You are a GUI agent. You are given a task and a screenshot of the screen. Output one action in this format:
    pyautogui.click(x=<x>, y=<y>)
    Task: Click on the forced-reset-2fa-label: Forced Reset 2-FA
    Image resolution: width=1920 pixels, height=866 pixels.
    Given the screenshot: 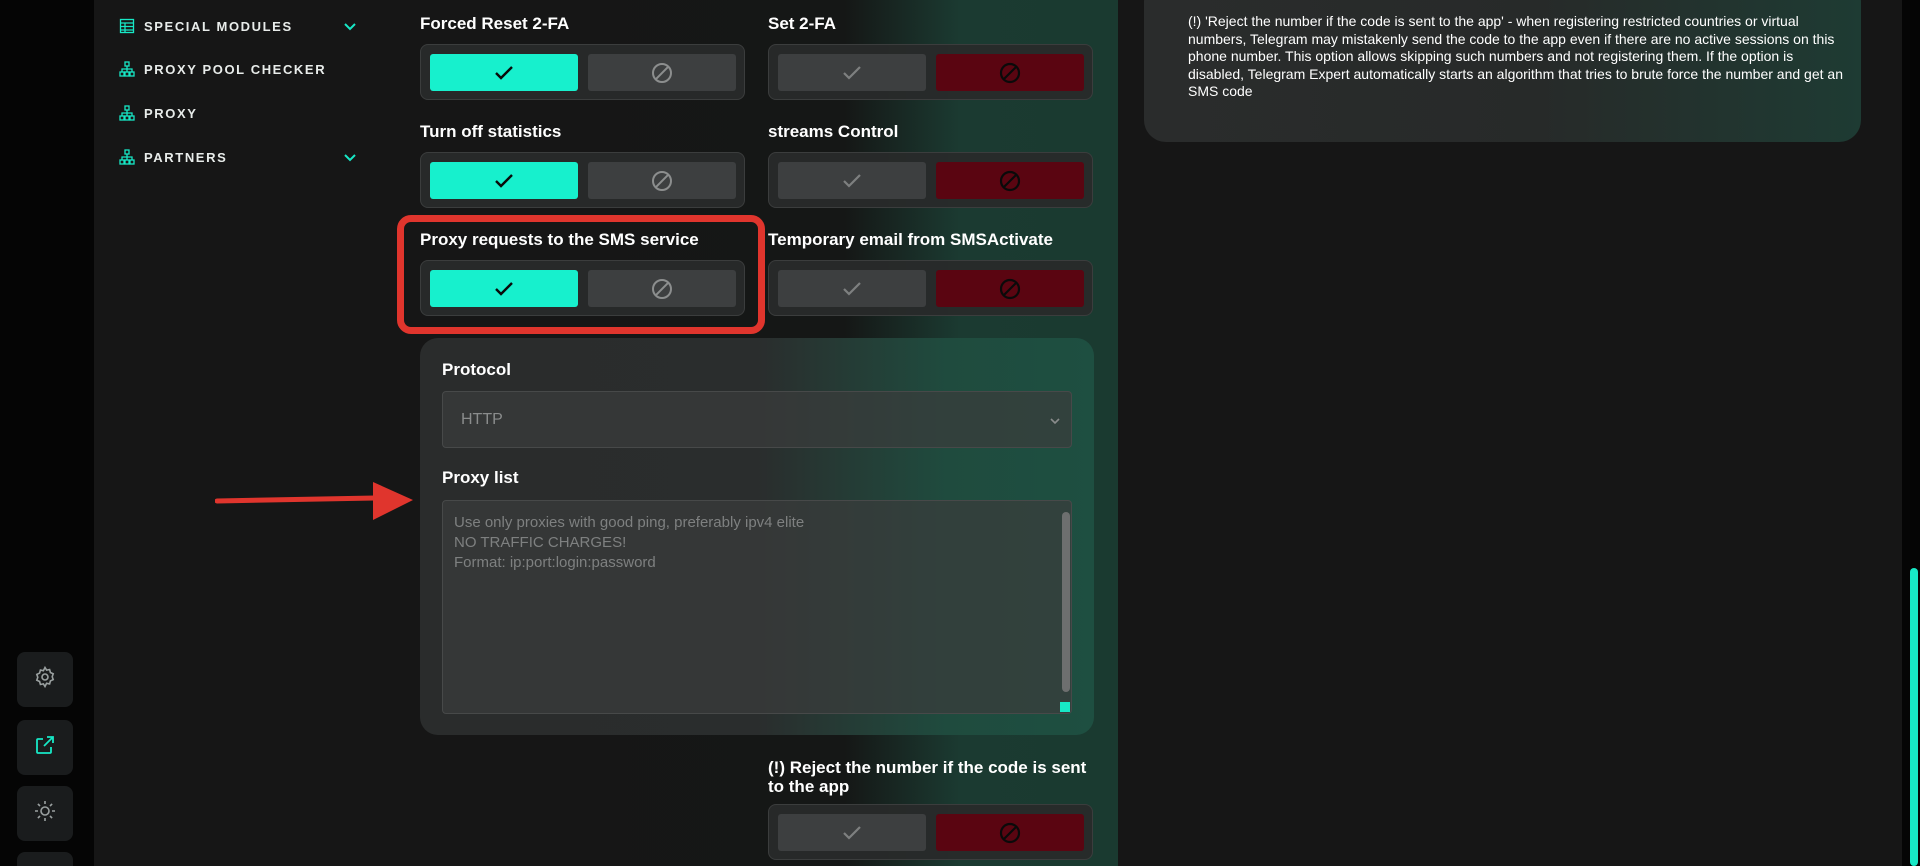 What is the action you would take?
    pyautogui.click(x=495, y=23)
    